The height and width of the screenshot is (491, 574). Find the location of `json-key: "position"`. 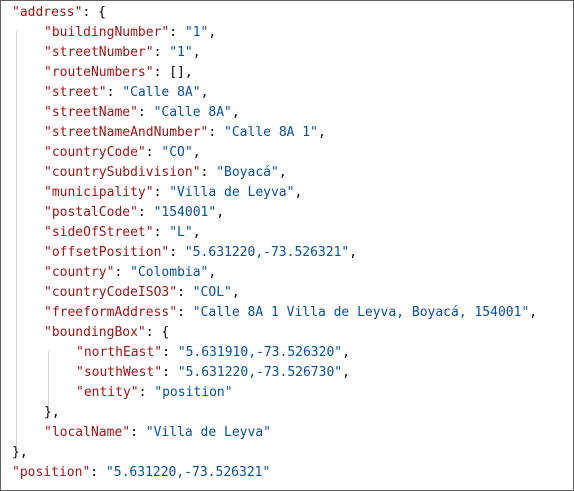

json-key: "position" is located at coordinates (51, 472).